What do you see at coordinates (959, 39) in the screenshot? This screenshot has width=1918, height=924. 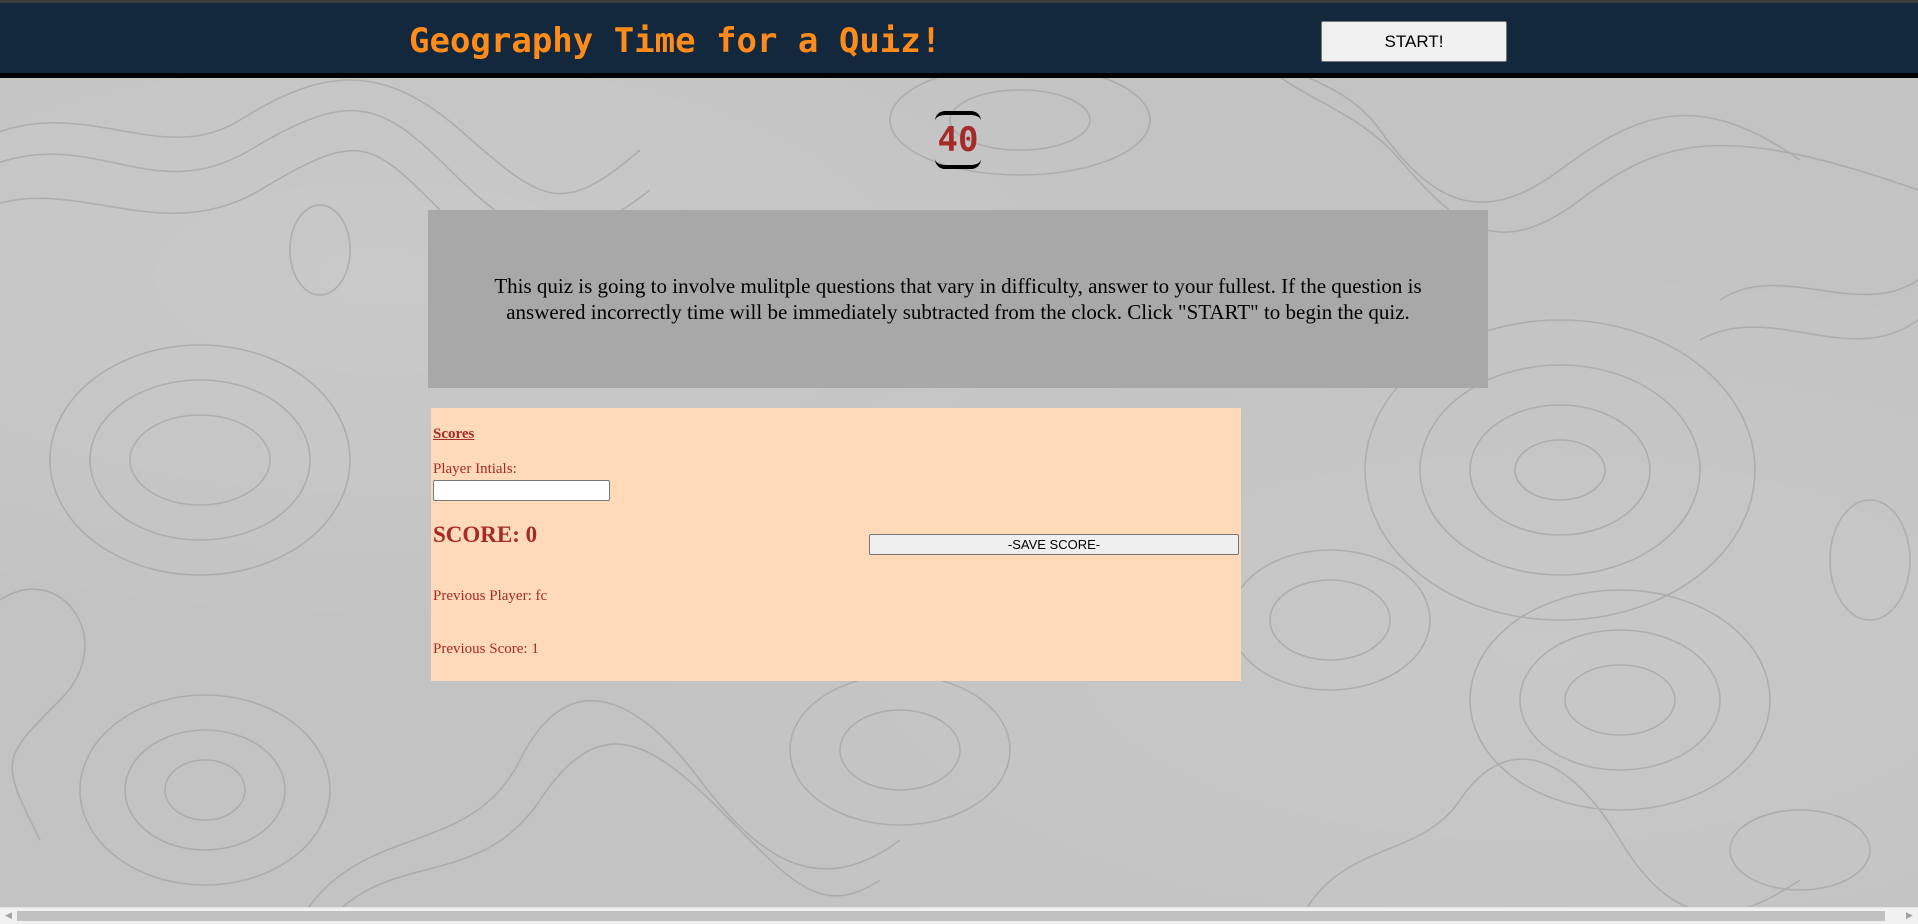 I see `top-header: Geography Time for a Quiz! START!` at bounding box center [959, 39].